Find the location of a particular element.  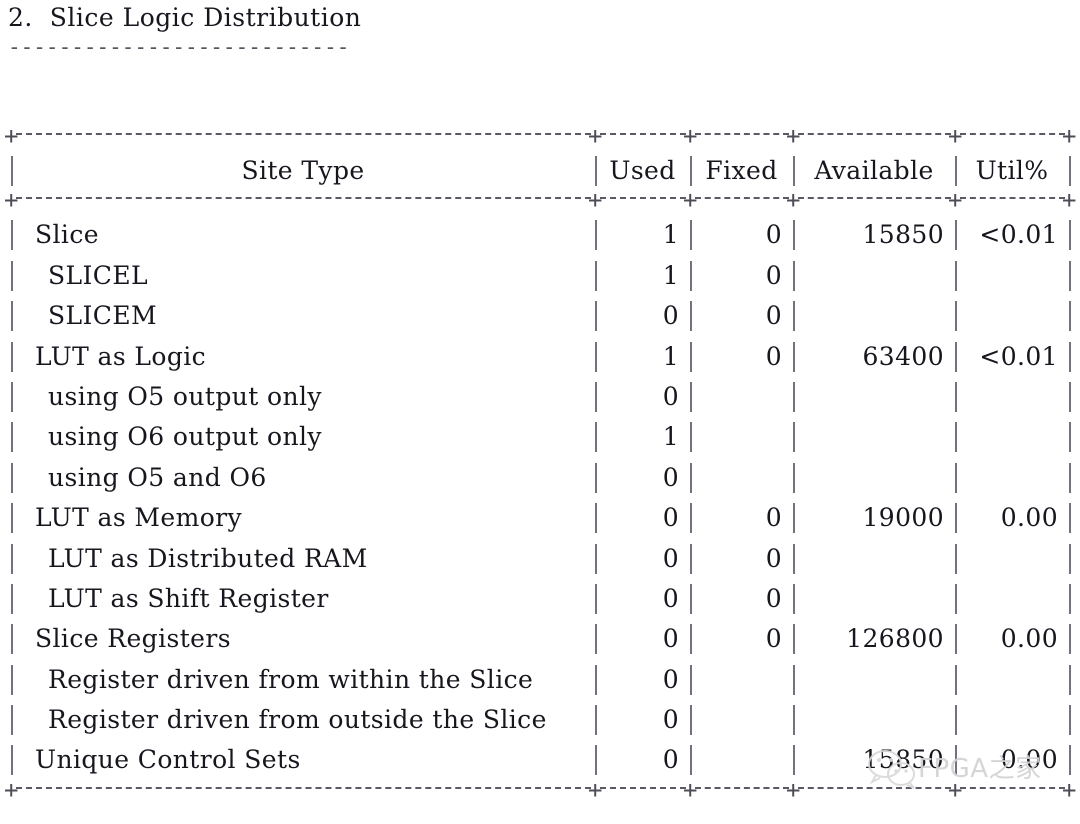

cell-site_type: using O5 and O6 is located at coordinates (157, 477).